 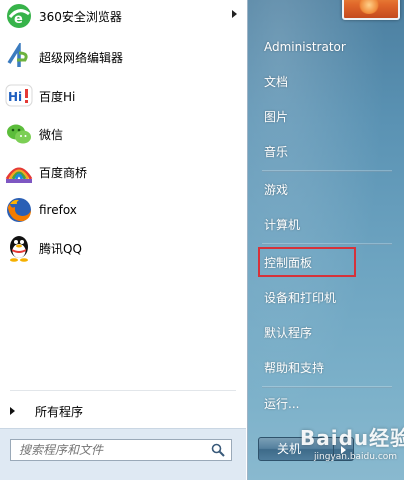 I want to click on program-label: 百度商桥, so click(x=63, y=172).